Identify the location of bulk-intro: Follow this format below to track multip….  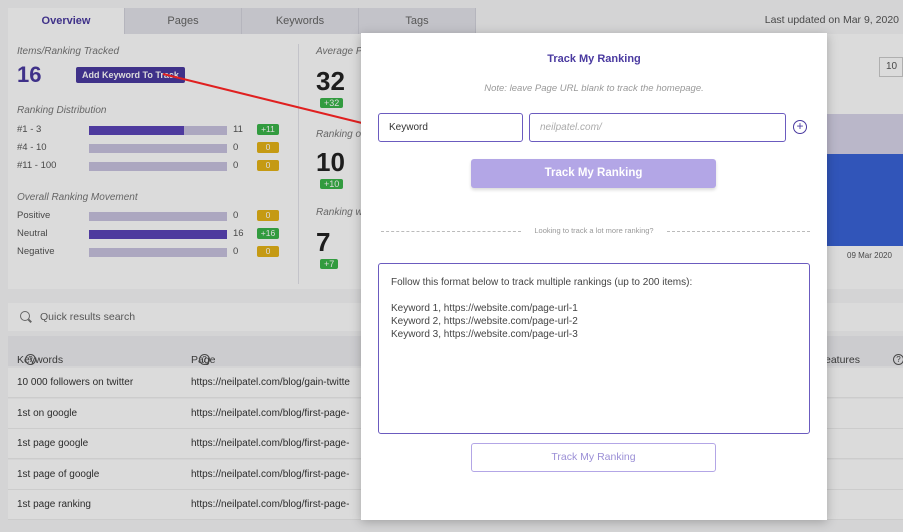
(542, 282).